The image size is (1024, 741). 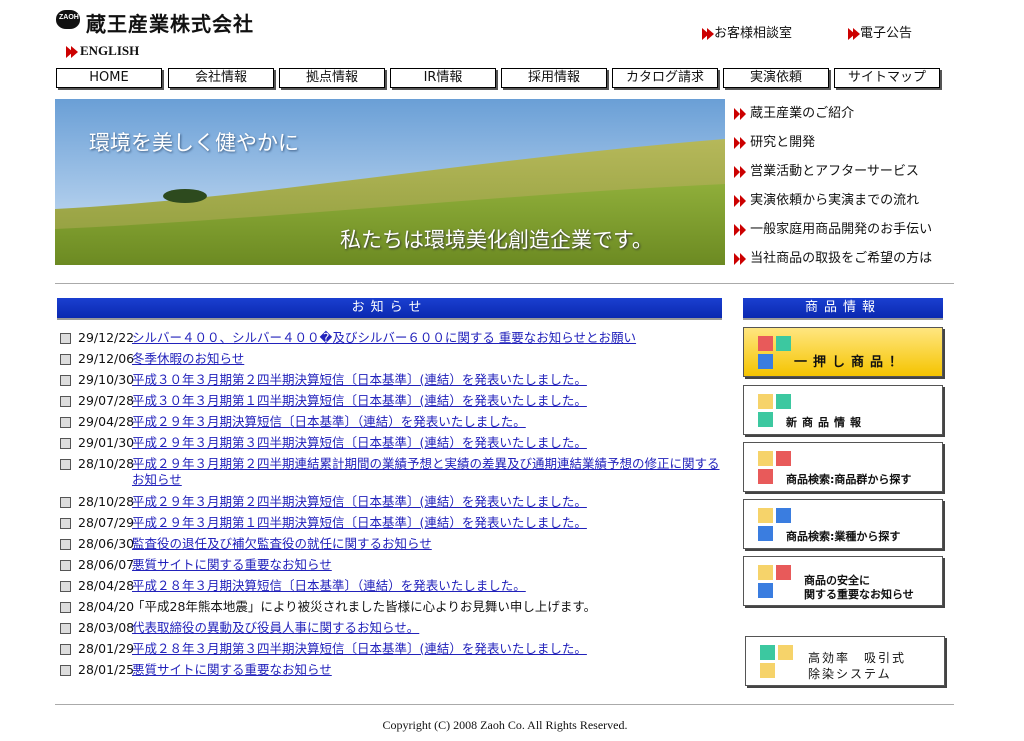 What do you see at coordinates (747, 31) in the screenshot?
I see `customer-support-link: お客様相談室` at bounding box center [747, 31].